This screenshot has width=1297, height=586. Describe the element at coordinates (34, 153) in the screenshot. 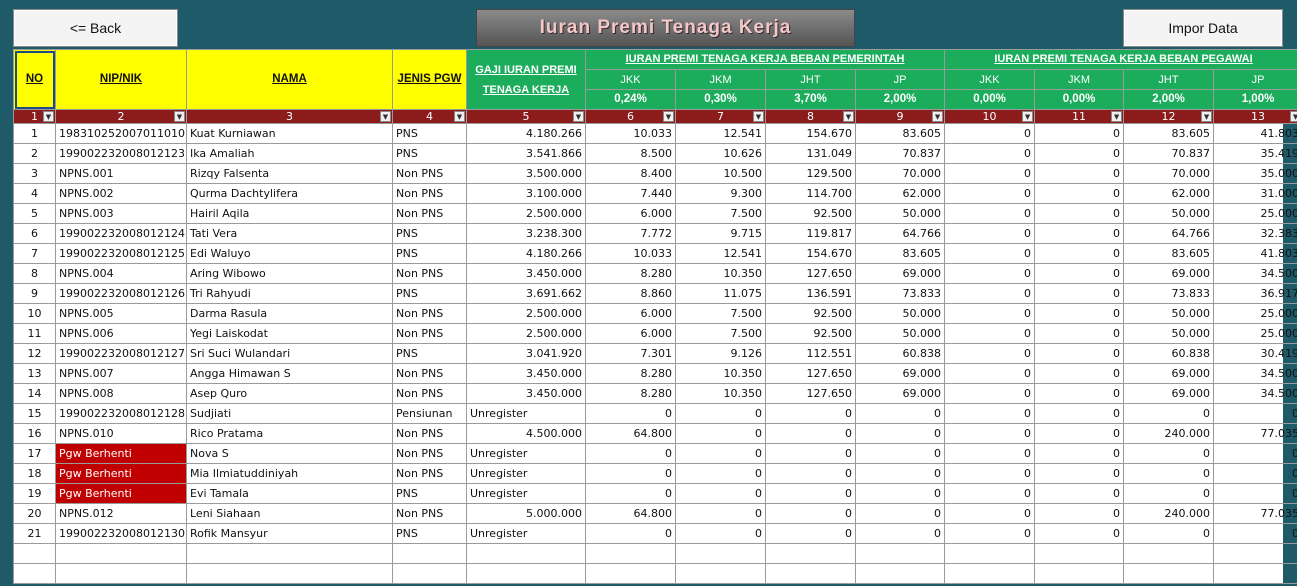

I see `cell: 2` at that location.